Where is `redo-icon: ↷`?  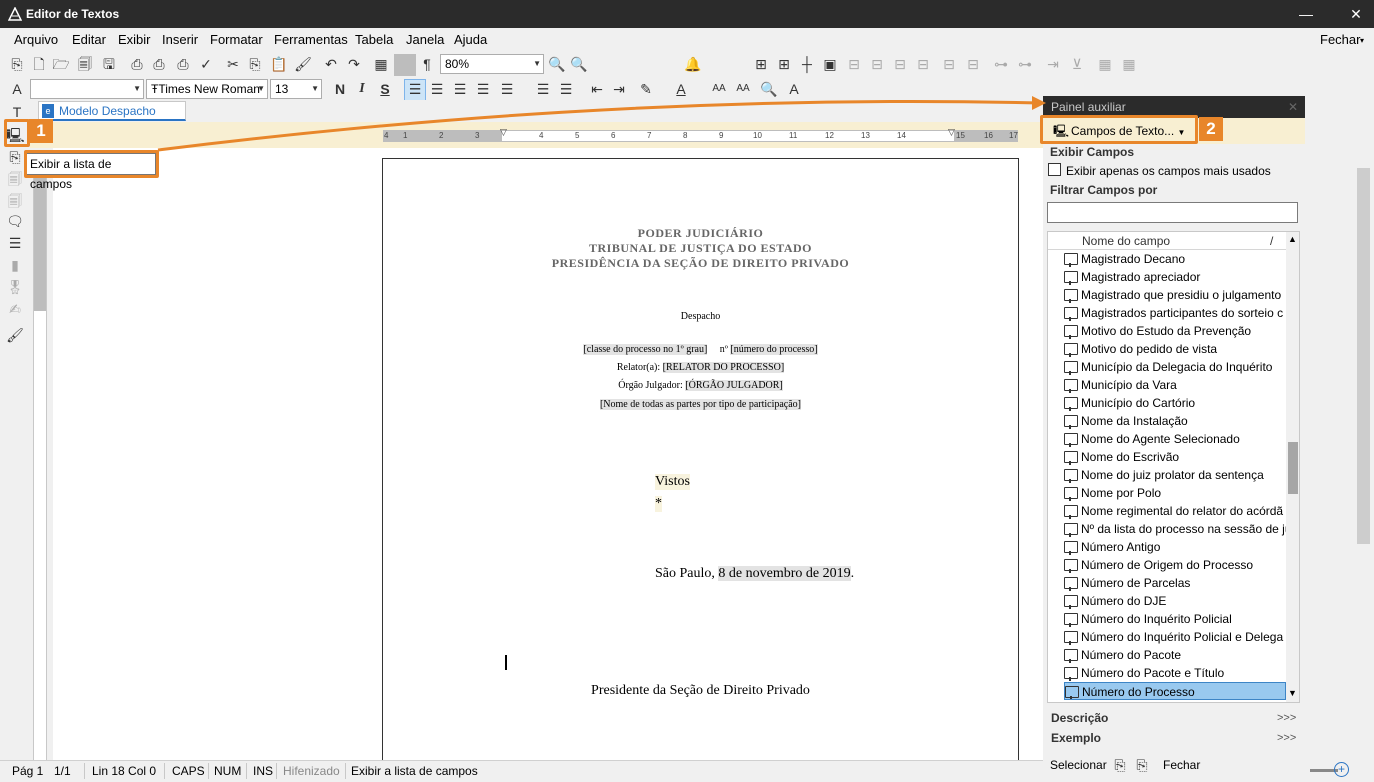
redo-icon: ↷ is located at coordinates (354, 64).